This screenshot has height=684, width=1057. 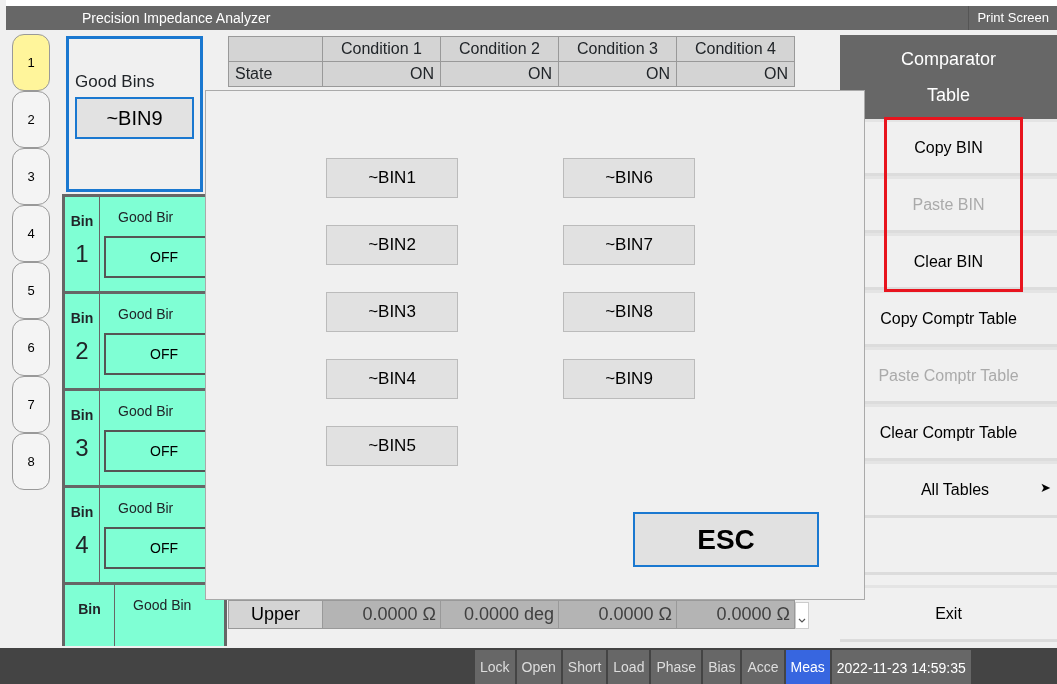 What do you see at coordinates (629, 312) in the screenshot?
I see `bin-button: ~BIN8` at bounding box center [629, 312].